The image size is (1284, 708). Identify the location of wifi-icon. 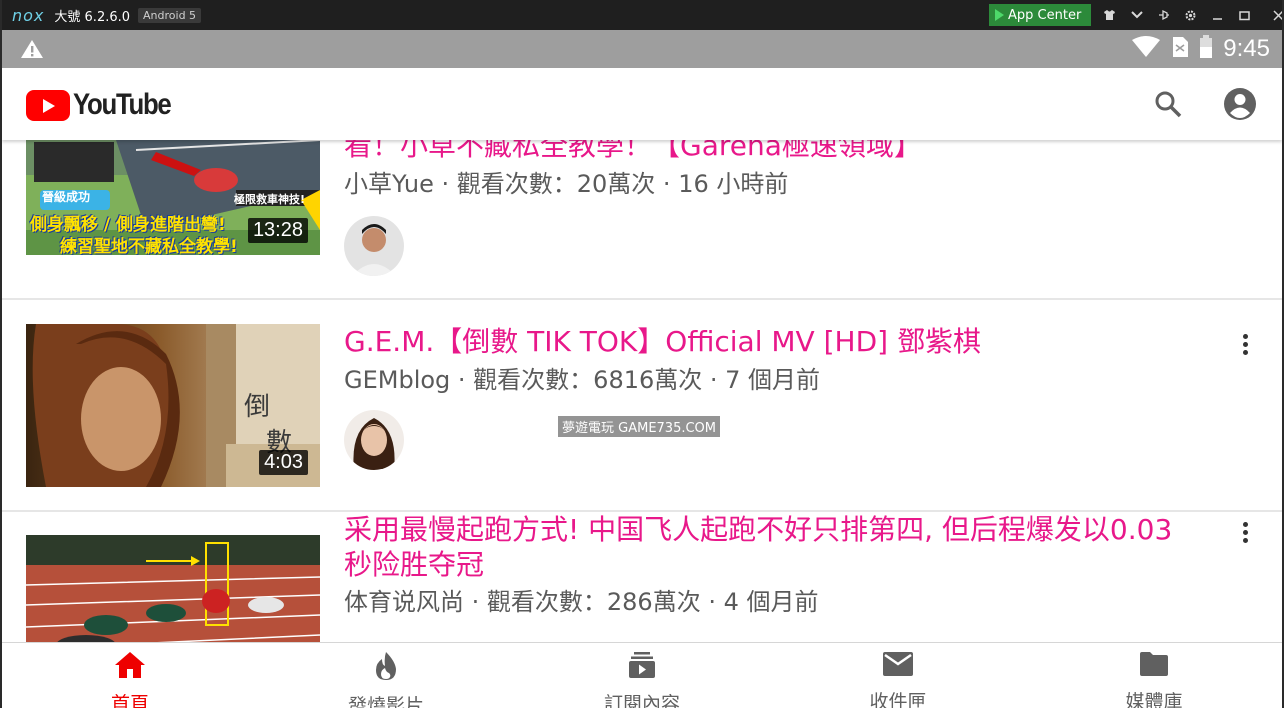
(1146, 49).